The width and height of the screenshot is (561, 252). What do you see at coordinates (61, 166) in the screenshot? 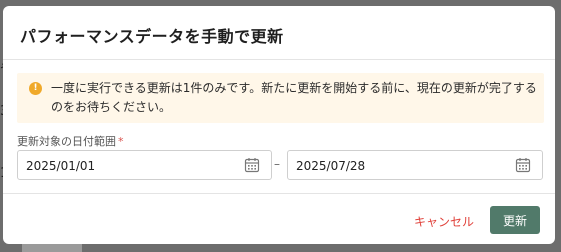
I see `start-date-value: 2025/01/01` at bounding box center [61, 166].